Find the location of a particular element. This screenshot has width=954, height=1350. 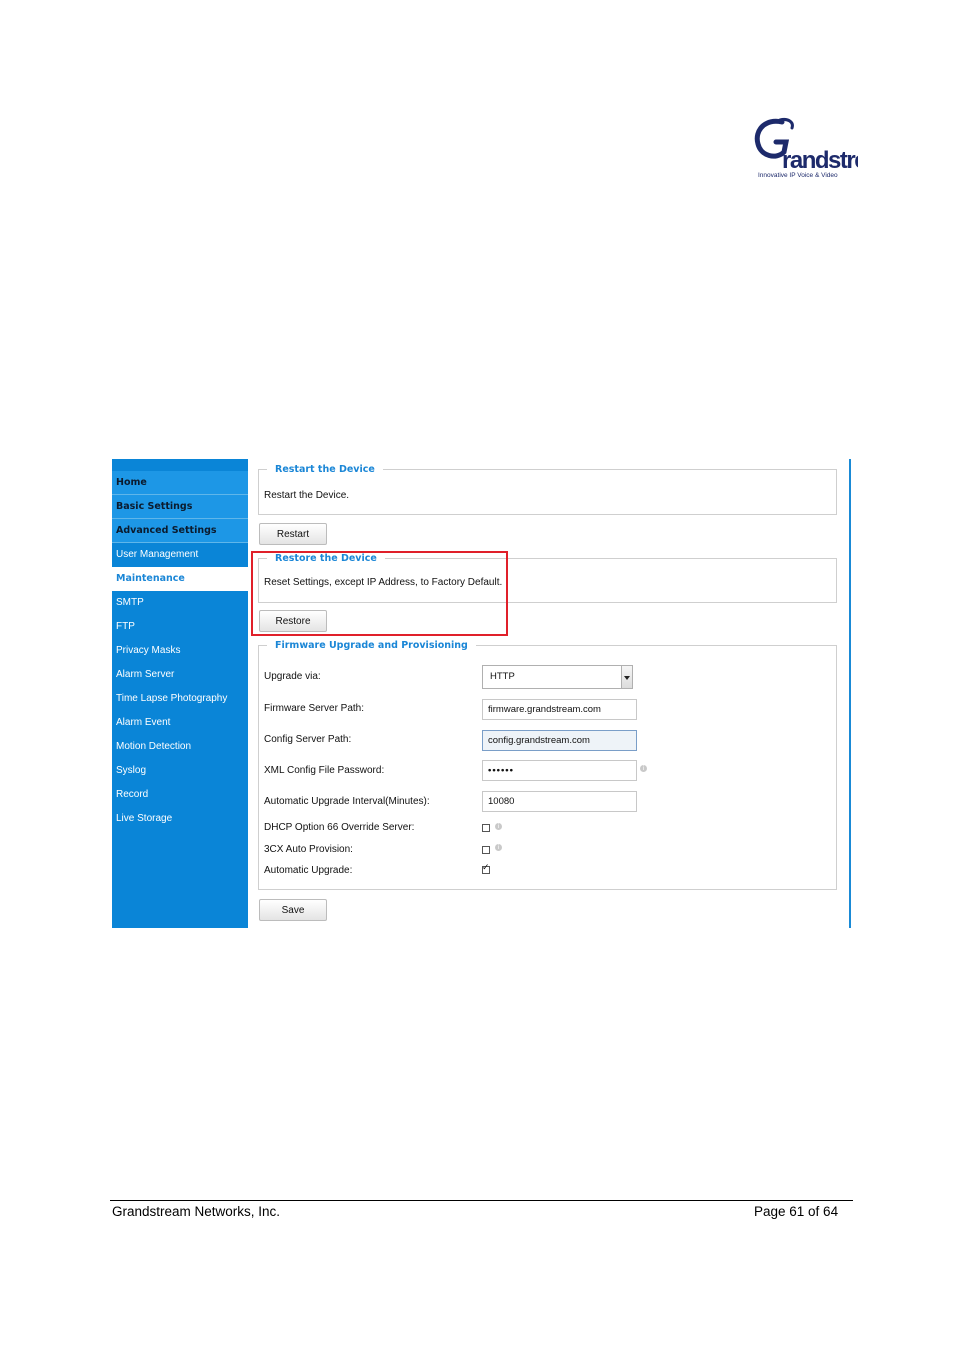

sidebar-item-maintenance: Maintenance is located at coordinates (180, 579).